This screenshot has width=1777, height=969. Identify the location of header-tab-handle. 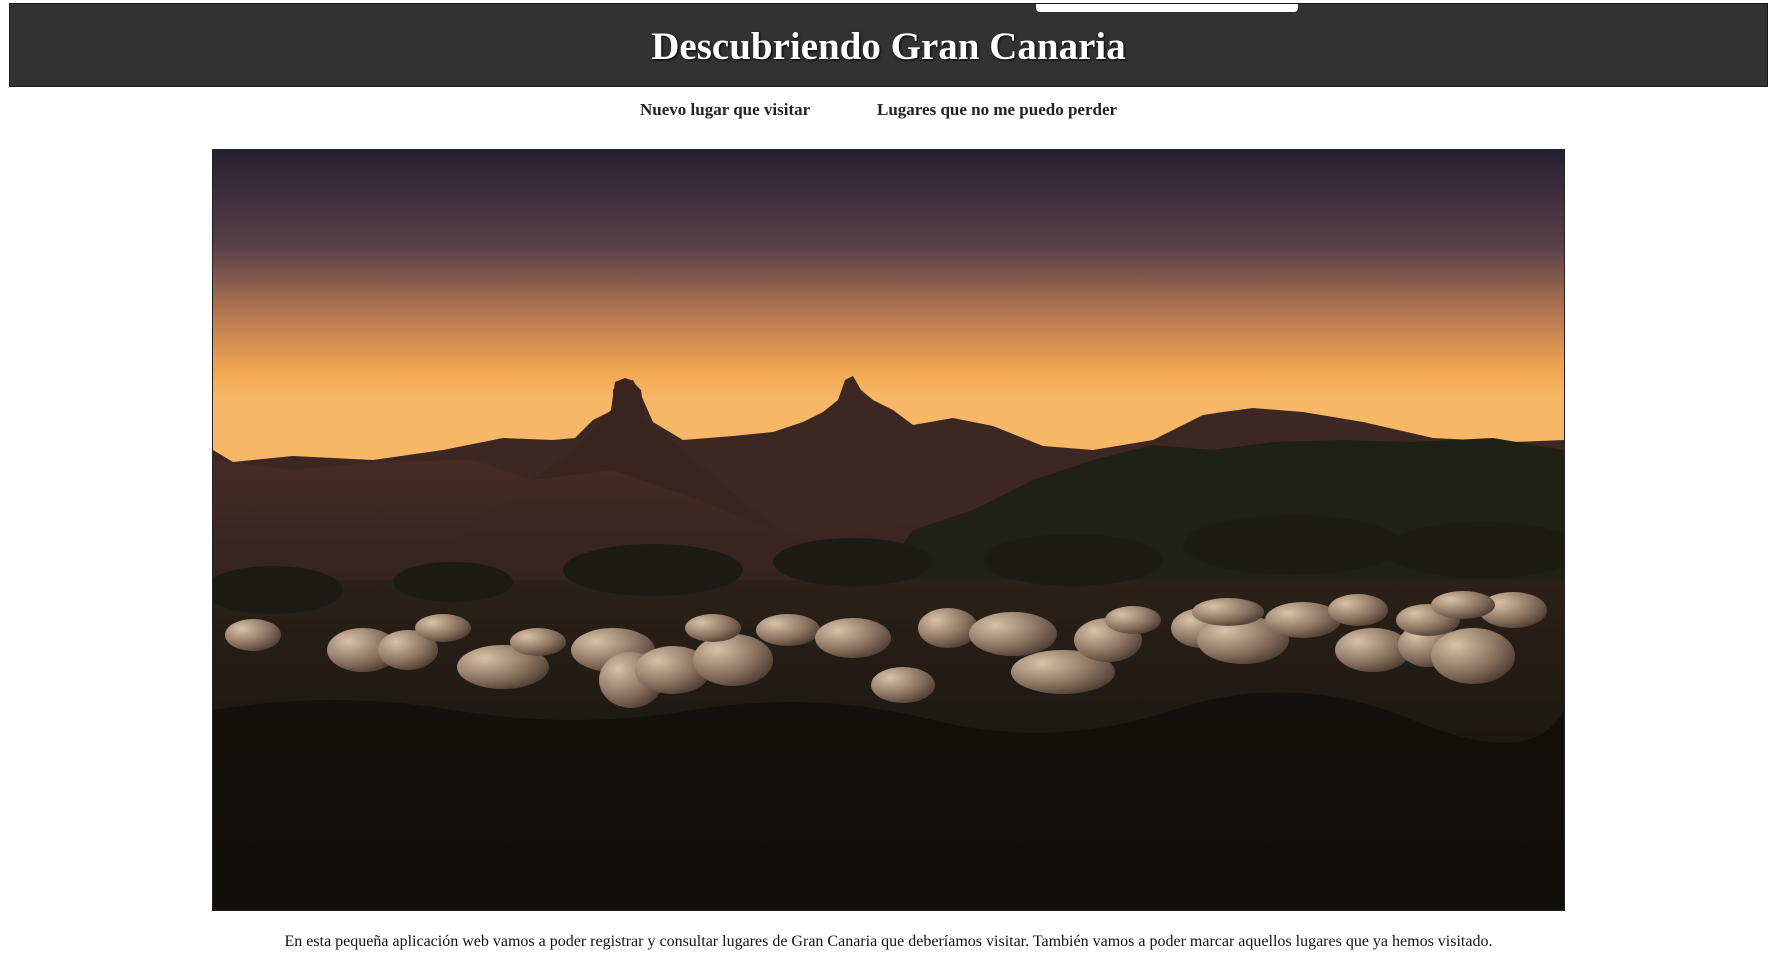
(1167, 8).